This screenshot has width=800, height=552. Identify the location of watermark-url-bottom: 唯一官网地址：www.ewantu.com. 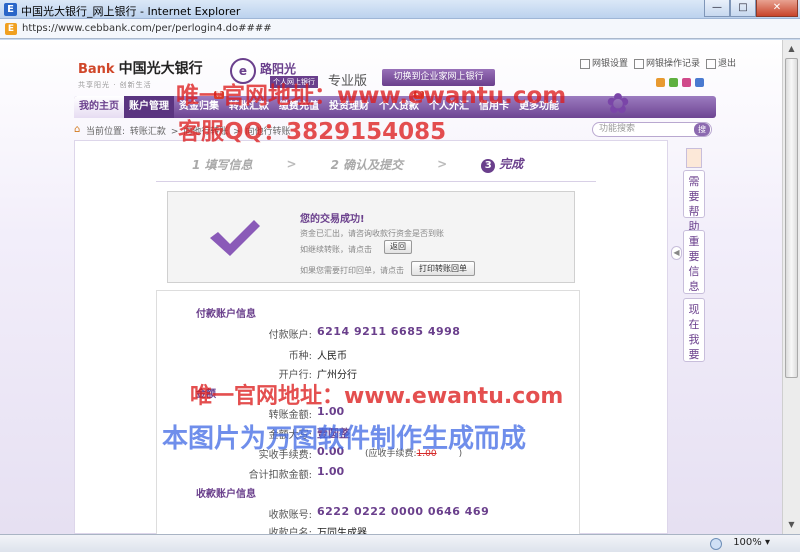
(377, 396).